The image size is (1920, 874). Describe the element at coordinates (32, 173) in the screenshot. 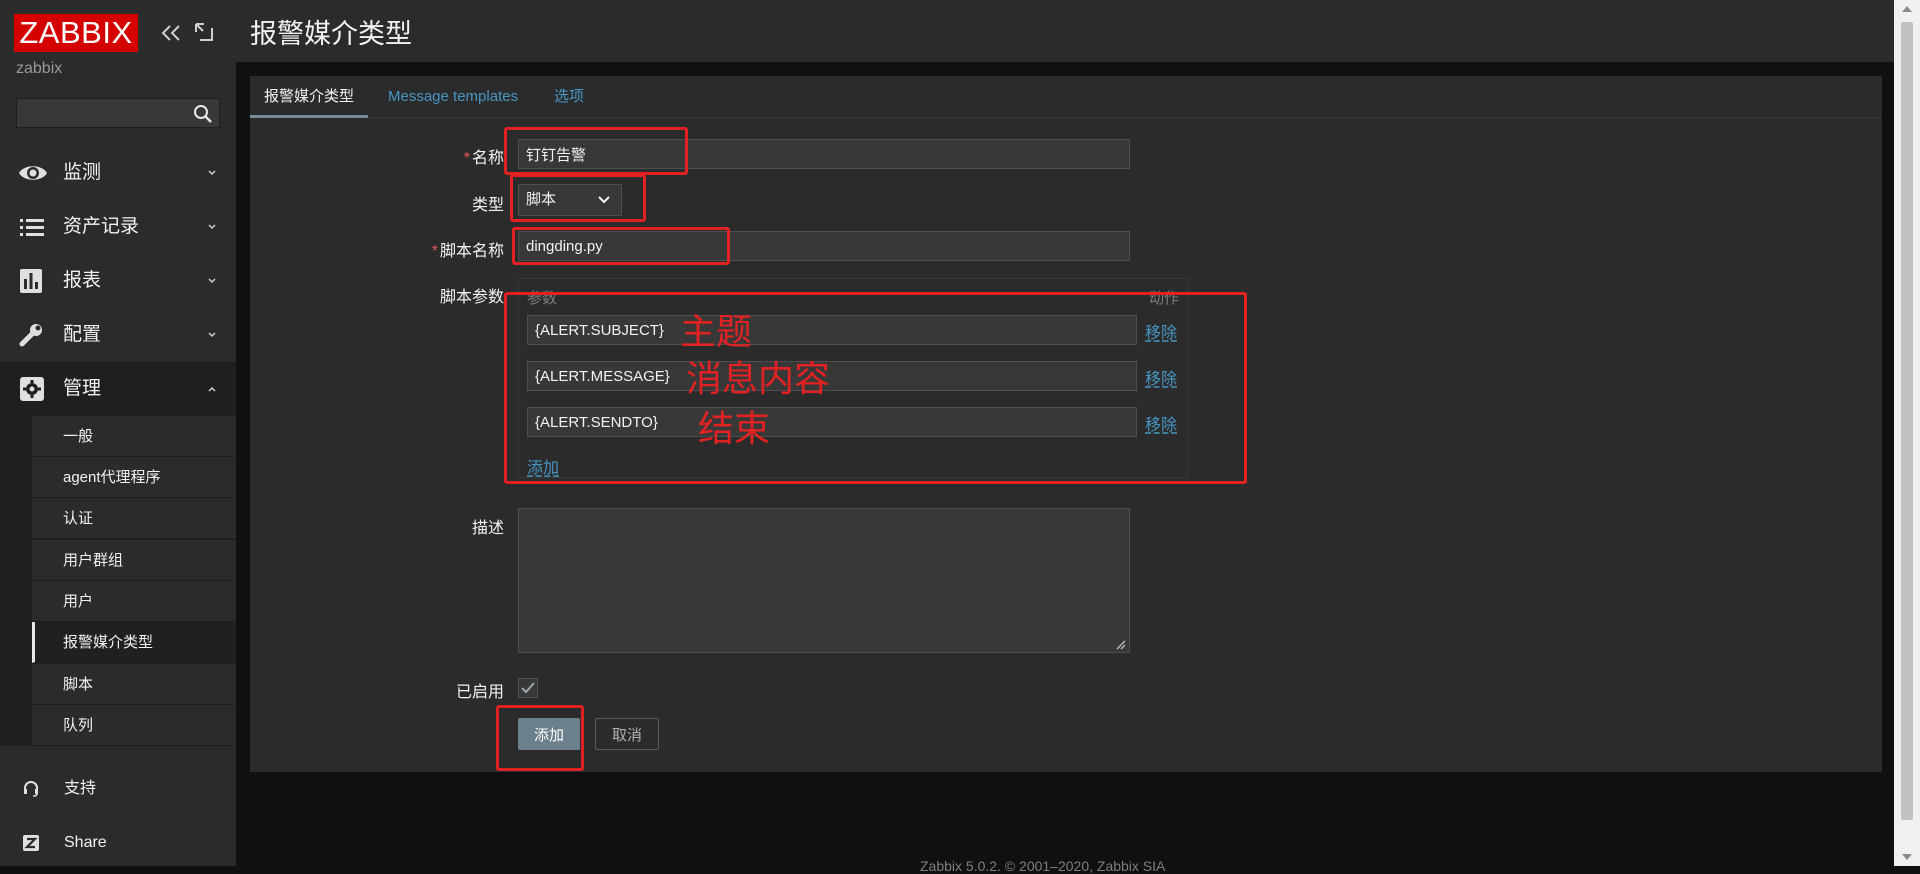

I see `eye-icon` at that location.